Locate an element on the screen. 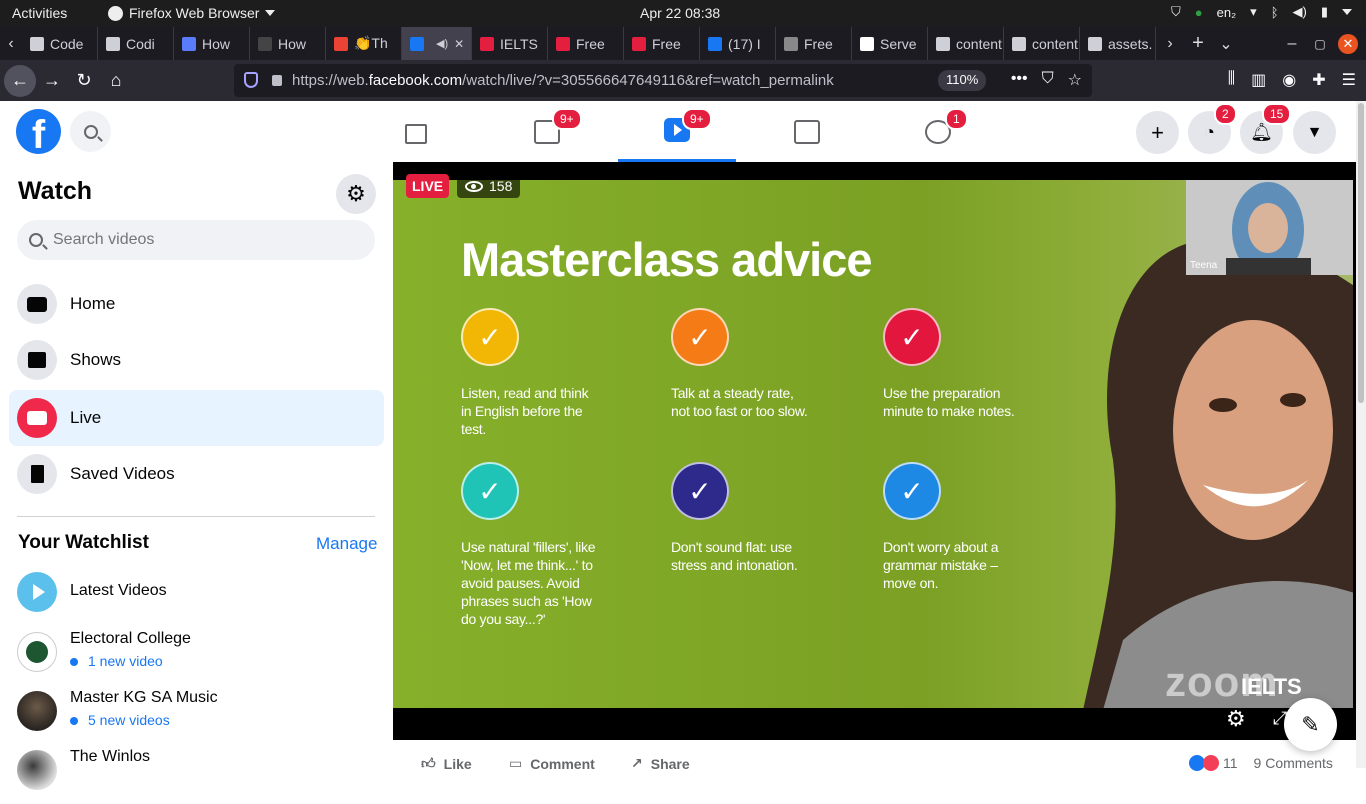 This screenshot has height=804, width=1366. reload-icon: ↻ is located at coordinates (84, 81).